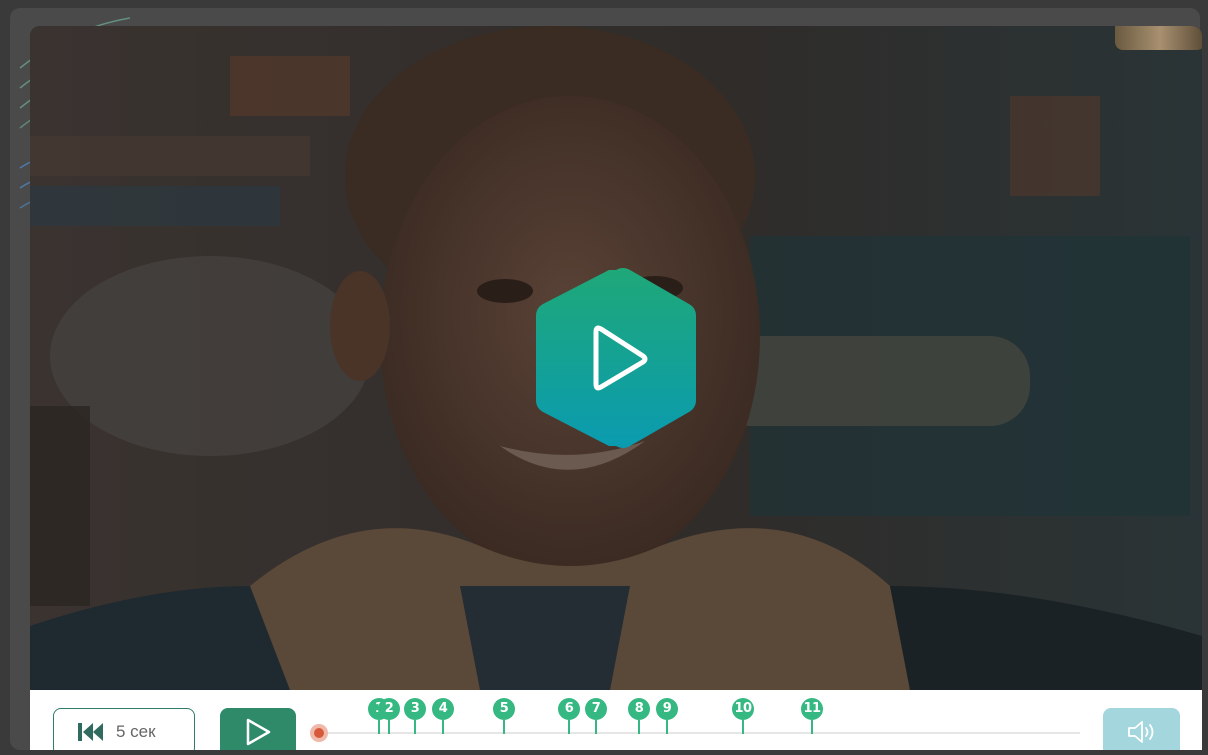  I want to click on timeline-handle, so click(319, 733).